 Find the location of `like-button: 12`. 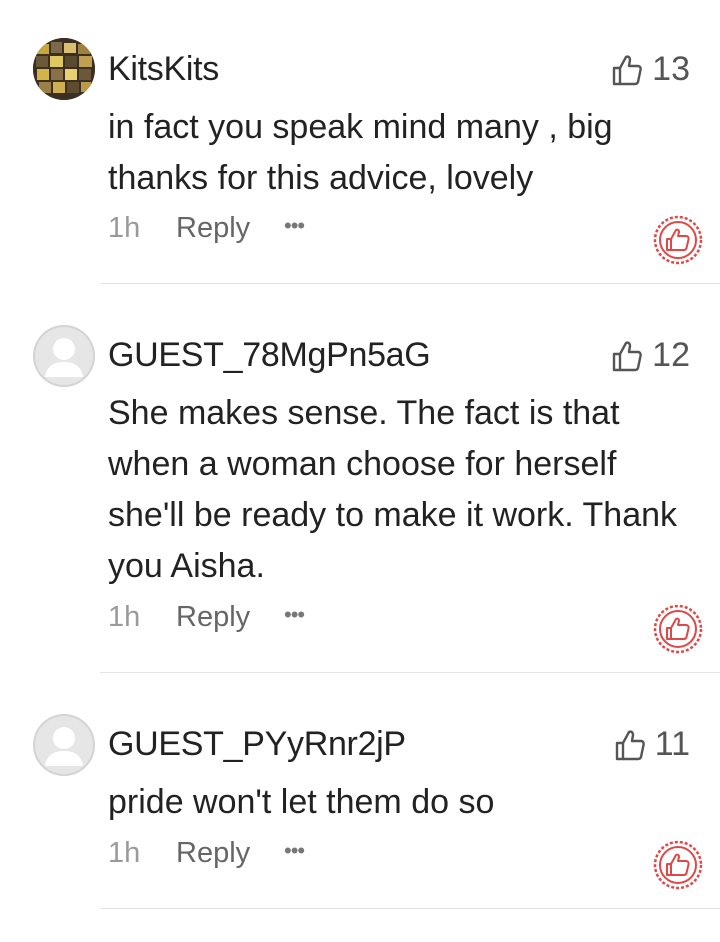

like-button: 12 is located at coordinates (651, 355).